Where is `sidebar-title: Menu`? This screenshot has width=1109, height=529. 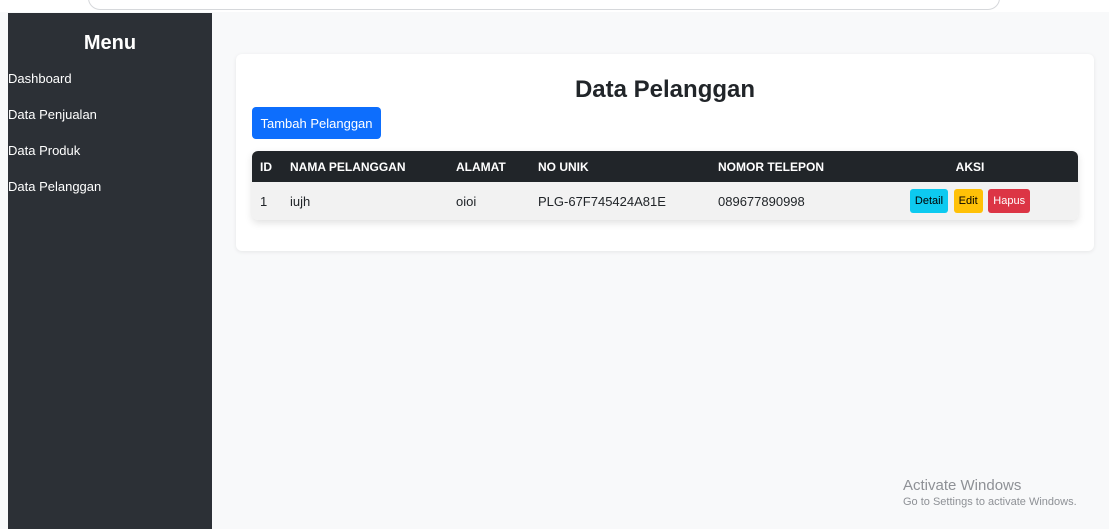
sidebar-title: Menu is located at coordinates (110, 43).